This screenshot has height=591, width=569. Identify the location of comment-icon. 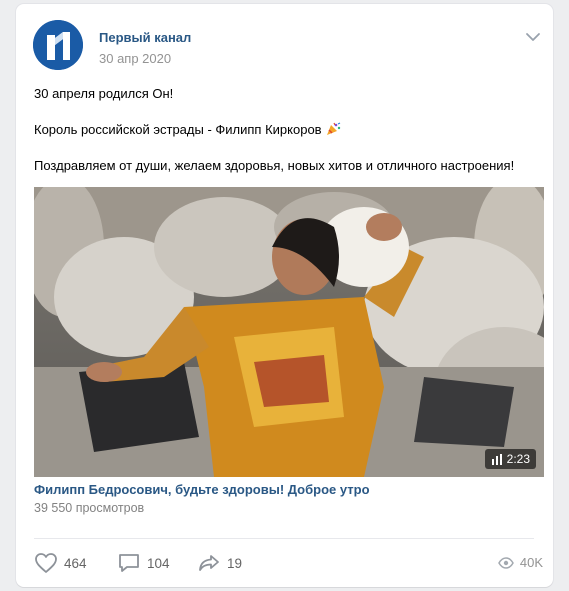
(129, 563).